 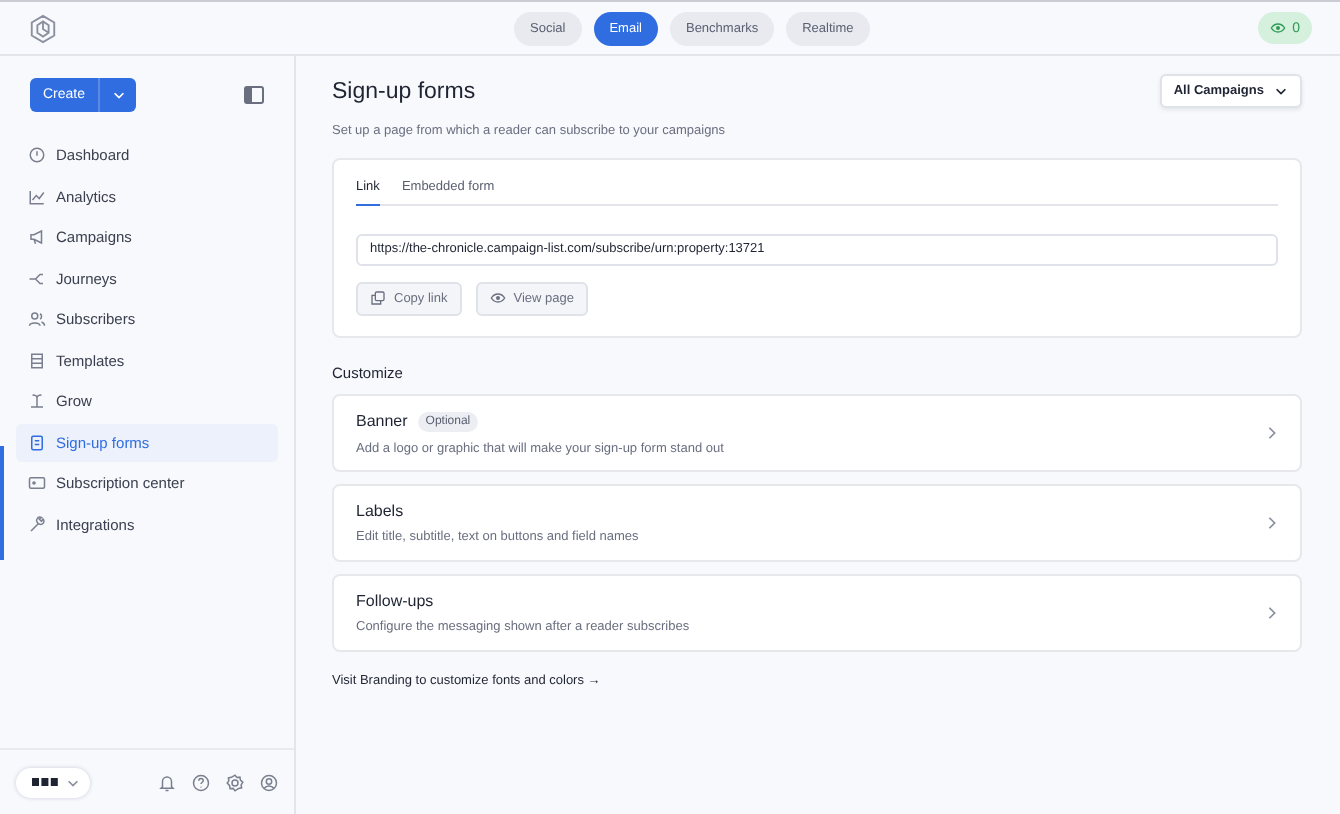 I want to click on settings-icon, so click(x=235, y=782).